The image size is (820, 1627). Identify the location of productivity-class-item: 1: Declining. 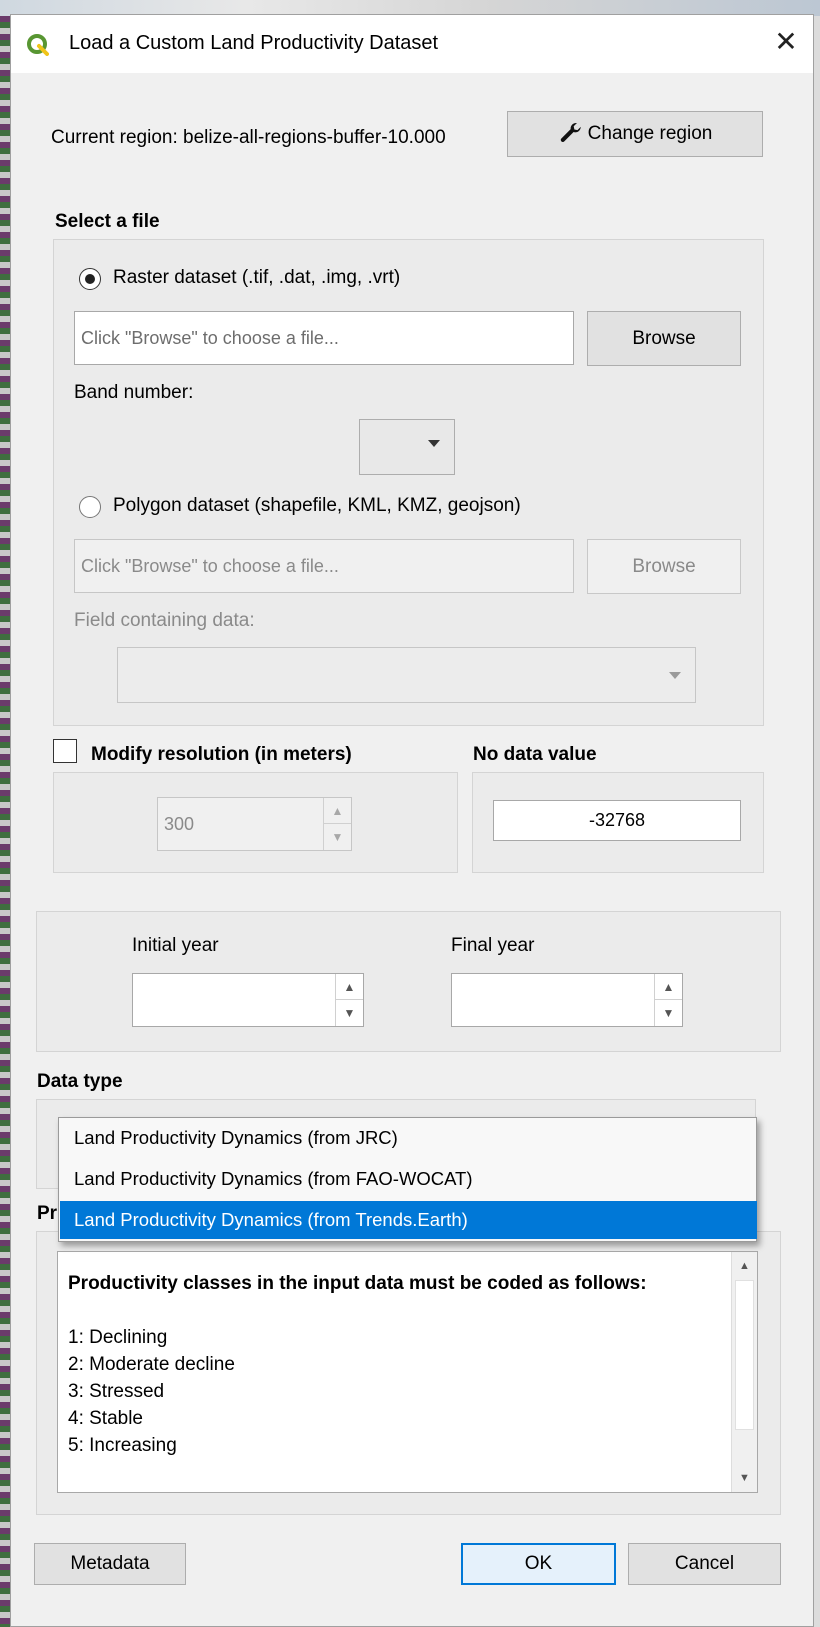
(118, 1337).